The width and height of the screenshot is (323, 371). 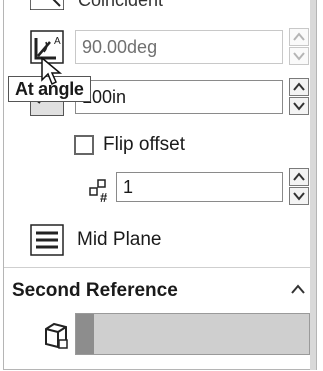 What do you see at coordinates (157, 267) in the screenshot?
I see `section-divider` at bounding box center [157, 267].